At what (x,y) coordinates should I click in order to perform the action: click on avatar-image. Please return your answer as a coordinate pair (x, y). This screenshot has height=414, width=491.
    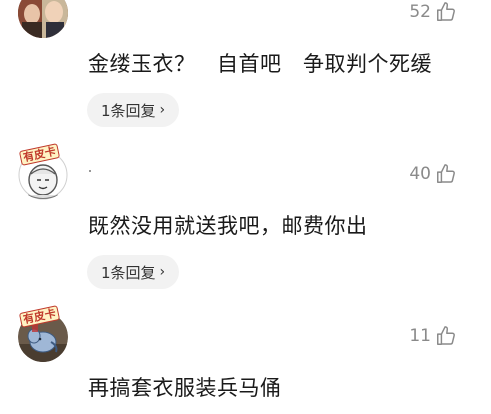
    Looking at the image, I should click on (43, 19).